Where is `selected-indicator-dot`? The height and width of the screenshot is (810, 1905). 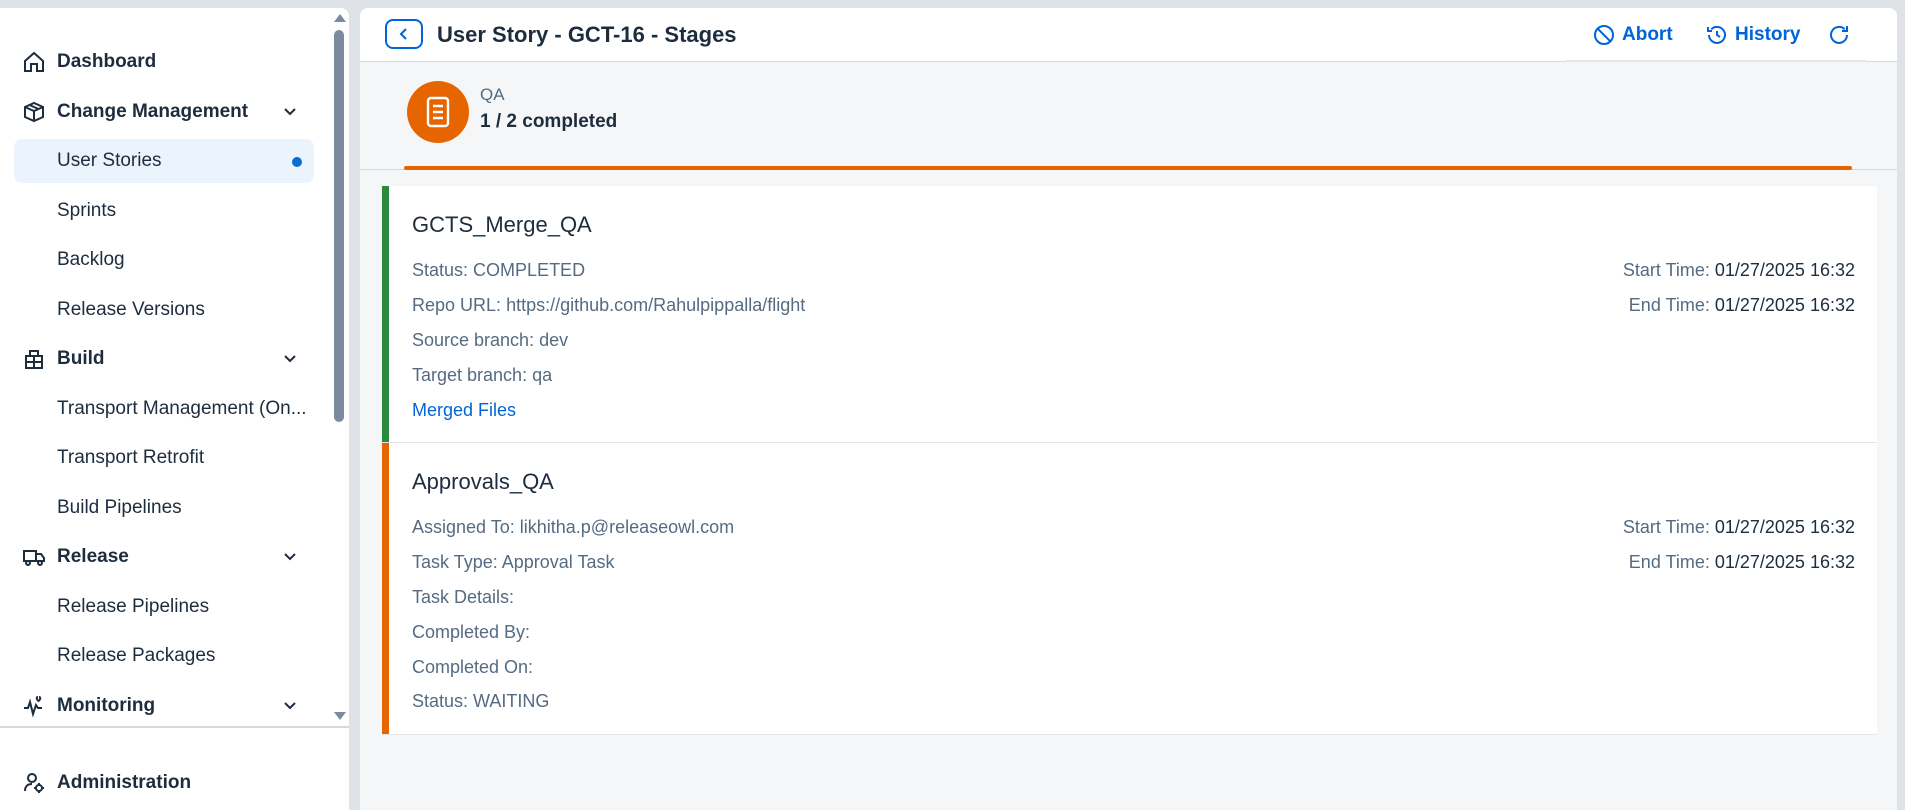 selected-indicator-dot is located at coordinates (297, 162).